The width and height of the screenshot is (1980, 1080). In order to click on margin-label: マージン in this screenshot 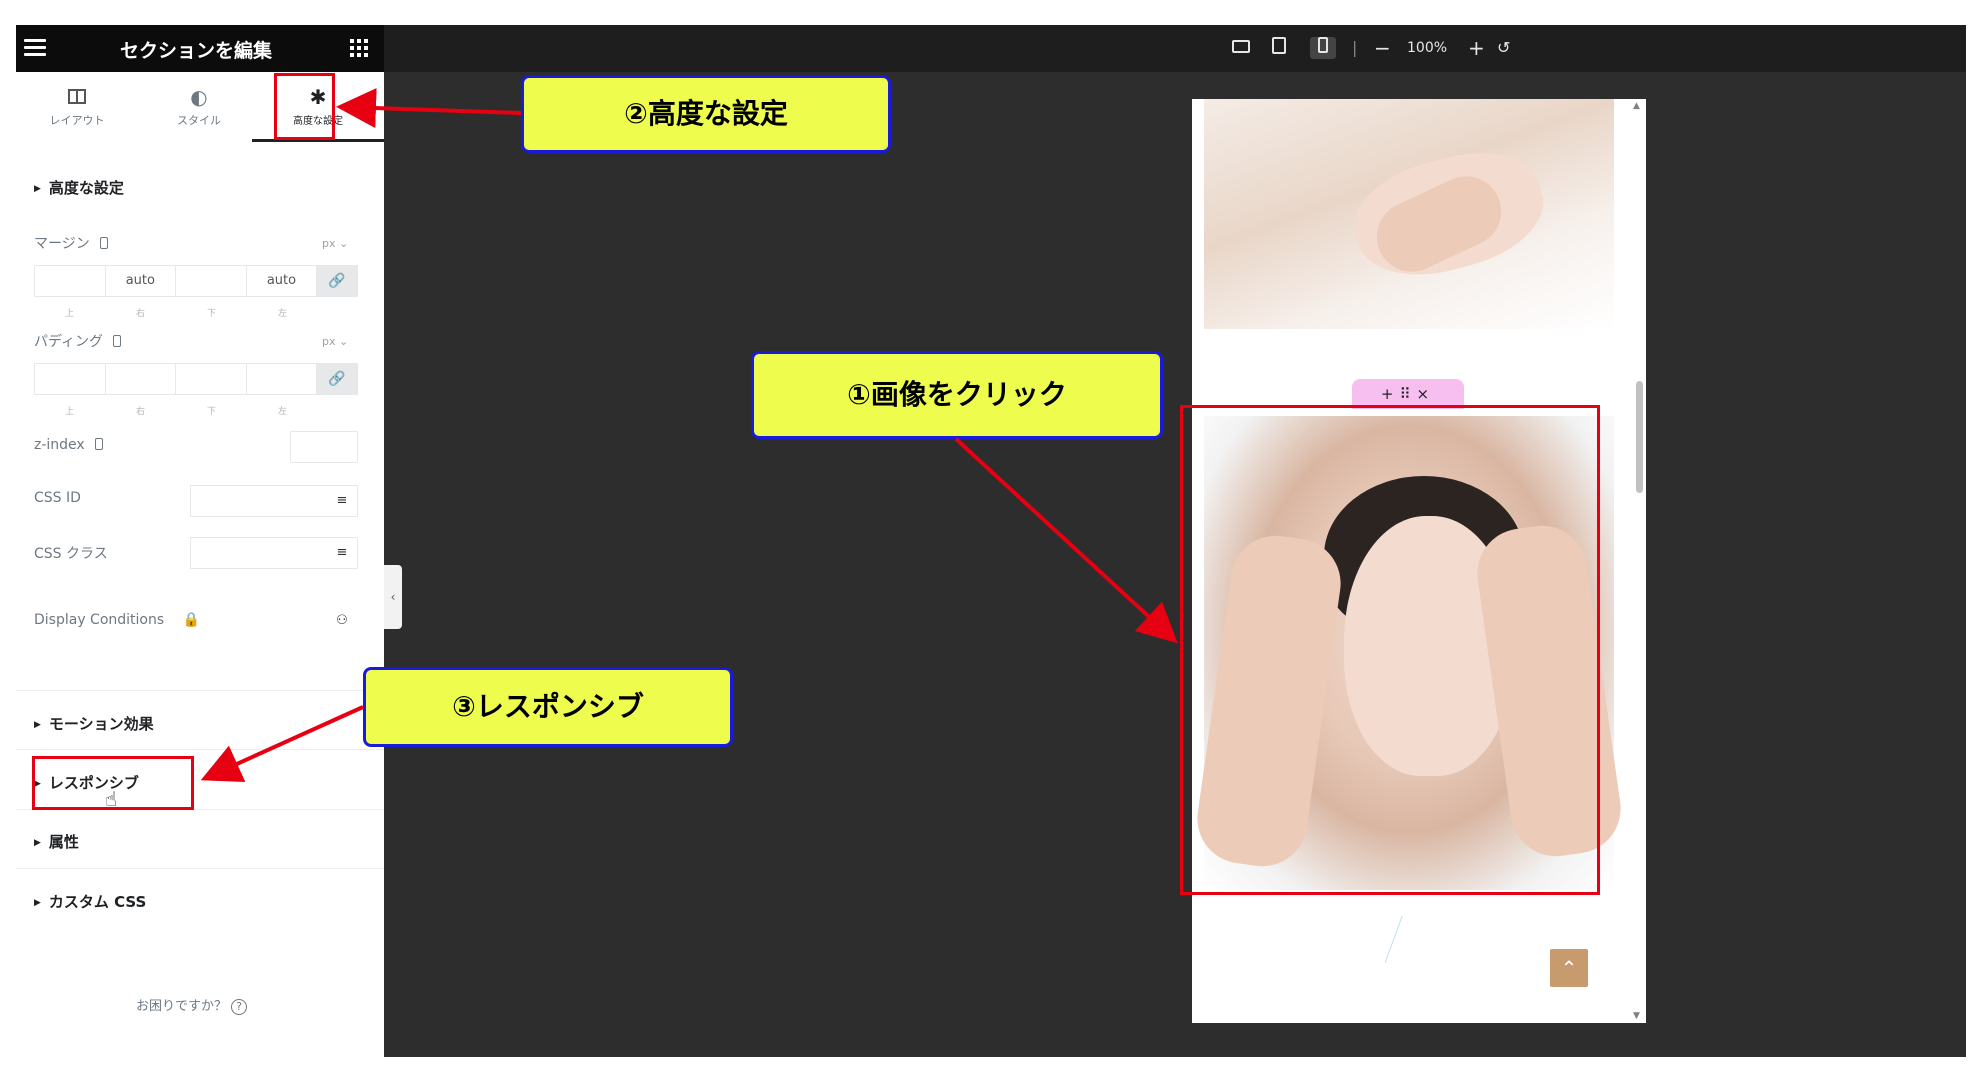, I will do `click(71, 243)`.